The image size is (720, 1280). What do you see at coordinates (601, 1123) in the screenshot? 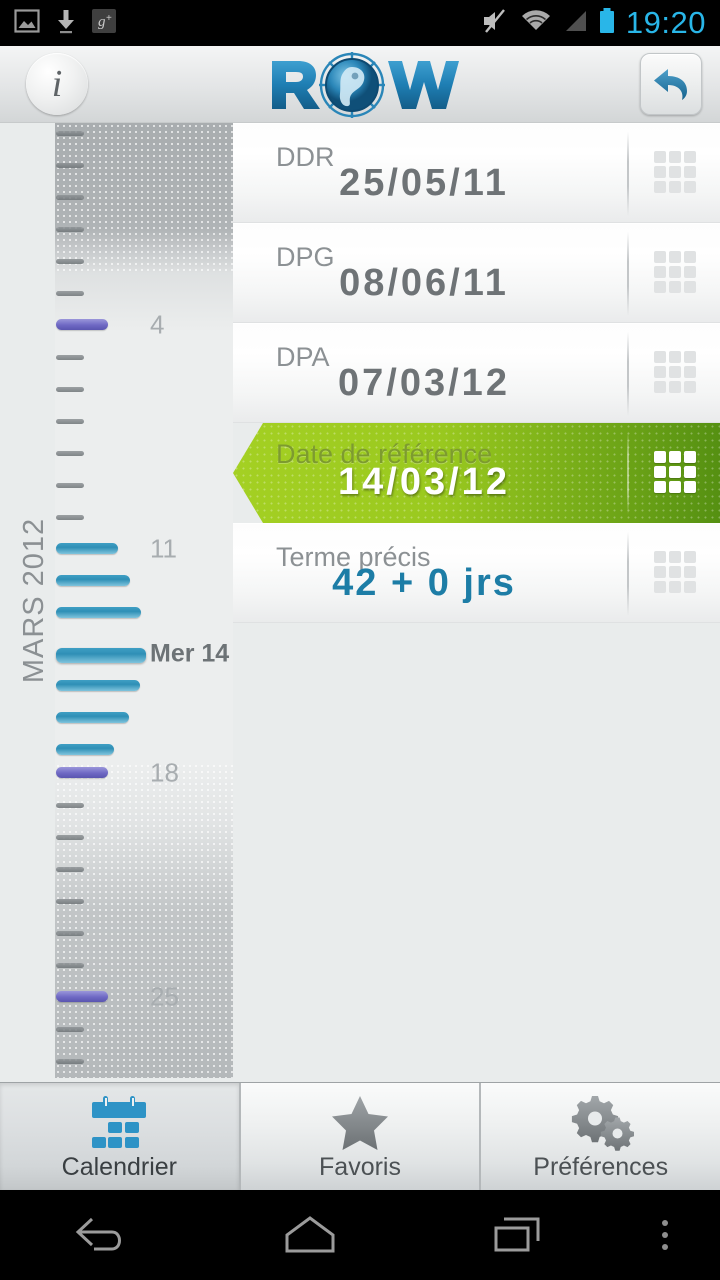
I see `gears-icon` at bounding box center [601, 1123].